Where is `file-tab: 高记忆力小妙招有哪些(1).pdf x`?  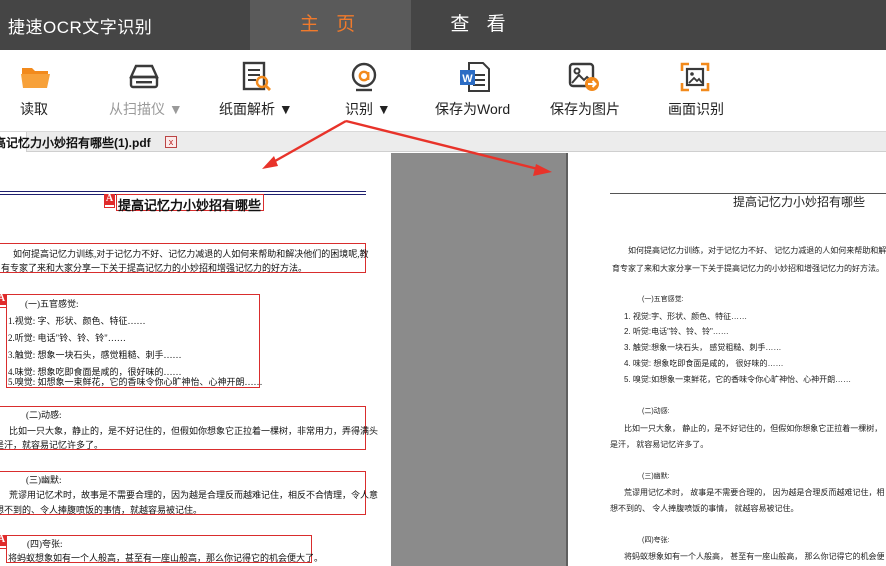 file-tab: 高记忆力小妙招有哪些(1).pdf x is located at coordinates (88, 142).